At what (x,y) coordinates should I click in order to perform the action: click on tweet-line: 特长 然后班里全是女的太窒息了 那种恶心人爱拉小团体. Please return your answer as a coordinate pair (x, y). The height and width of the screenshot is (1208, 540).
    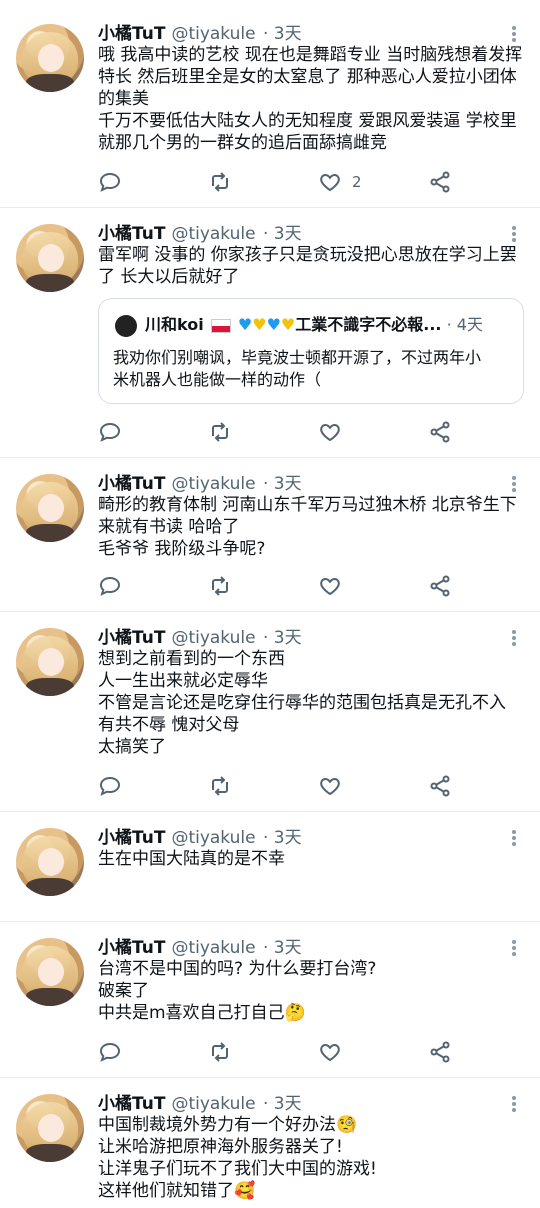
    Looking at the image, I should click on (307, 77).